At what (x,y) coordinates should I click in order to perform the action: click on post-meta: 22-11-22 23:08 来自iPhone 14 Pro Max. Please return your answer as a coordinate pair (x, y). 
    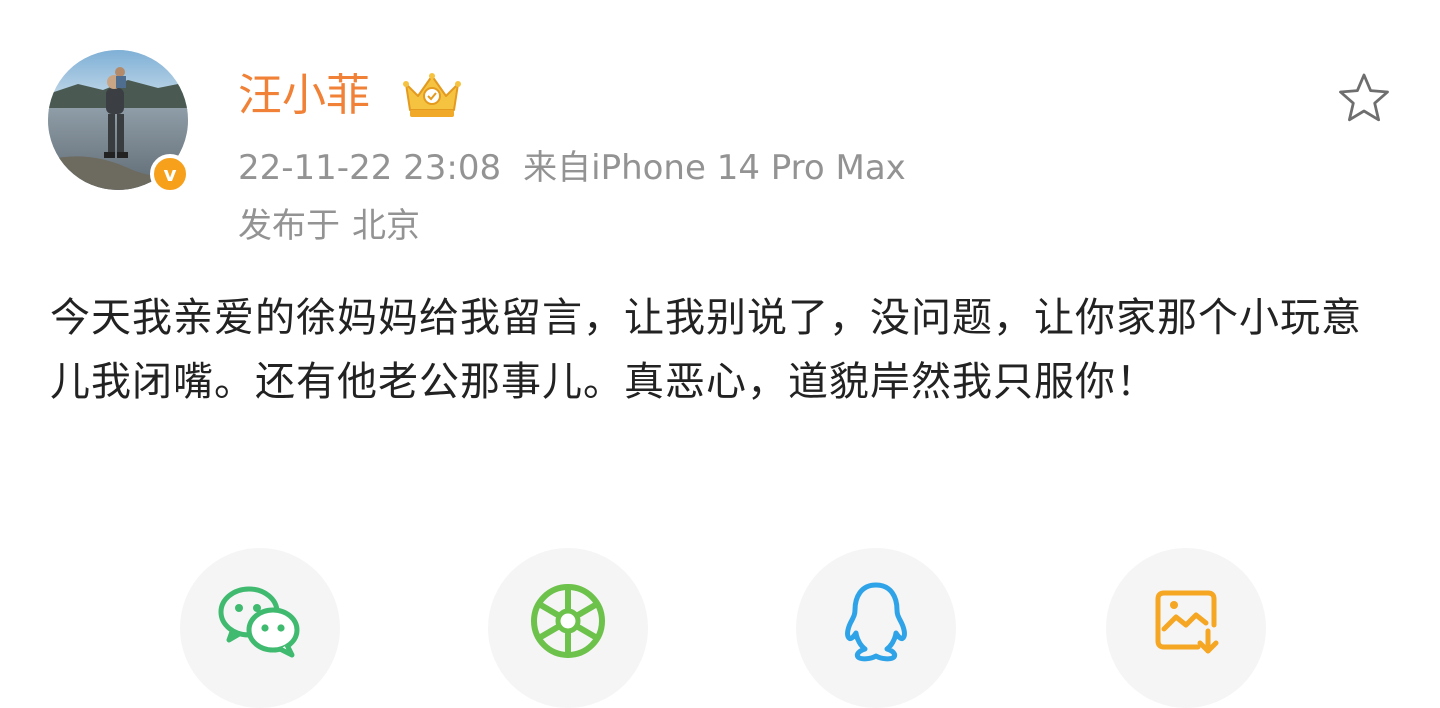
    Looking at the image, I should click on (572, 168).